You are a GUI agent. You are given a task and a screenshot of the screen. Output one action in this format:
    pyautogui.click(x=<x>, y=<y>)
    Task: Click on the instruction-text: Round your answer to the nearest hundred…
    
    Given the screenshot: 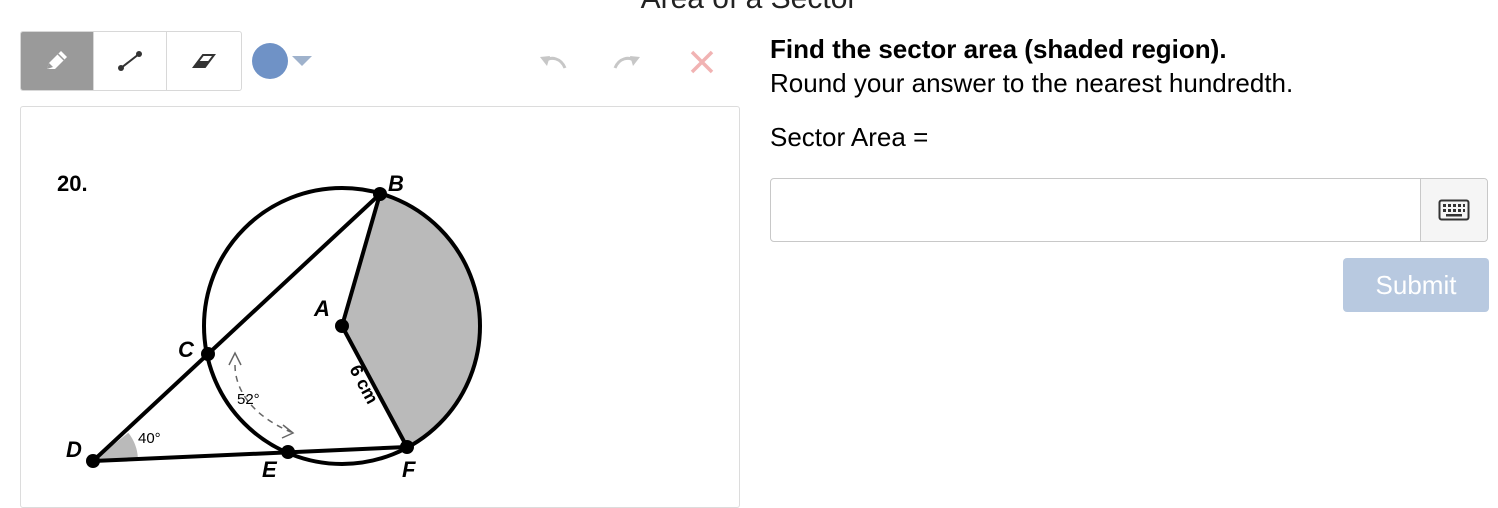 What is the action you would take?
    pyautogui.click(x=1032, y=83)
    